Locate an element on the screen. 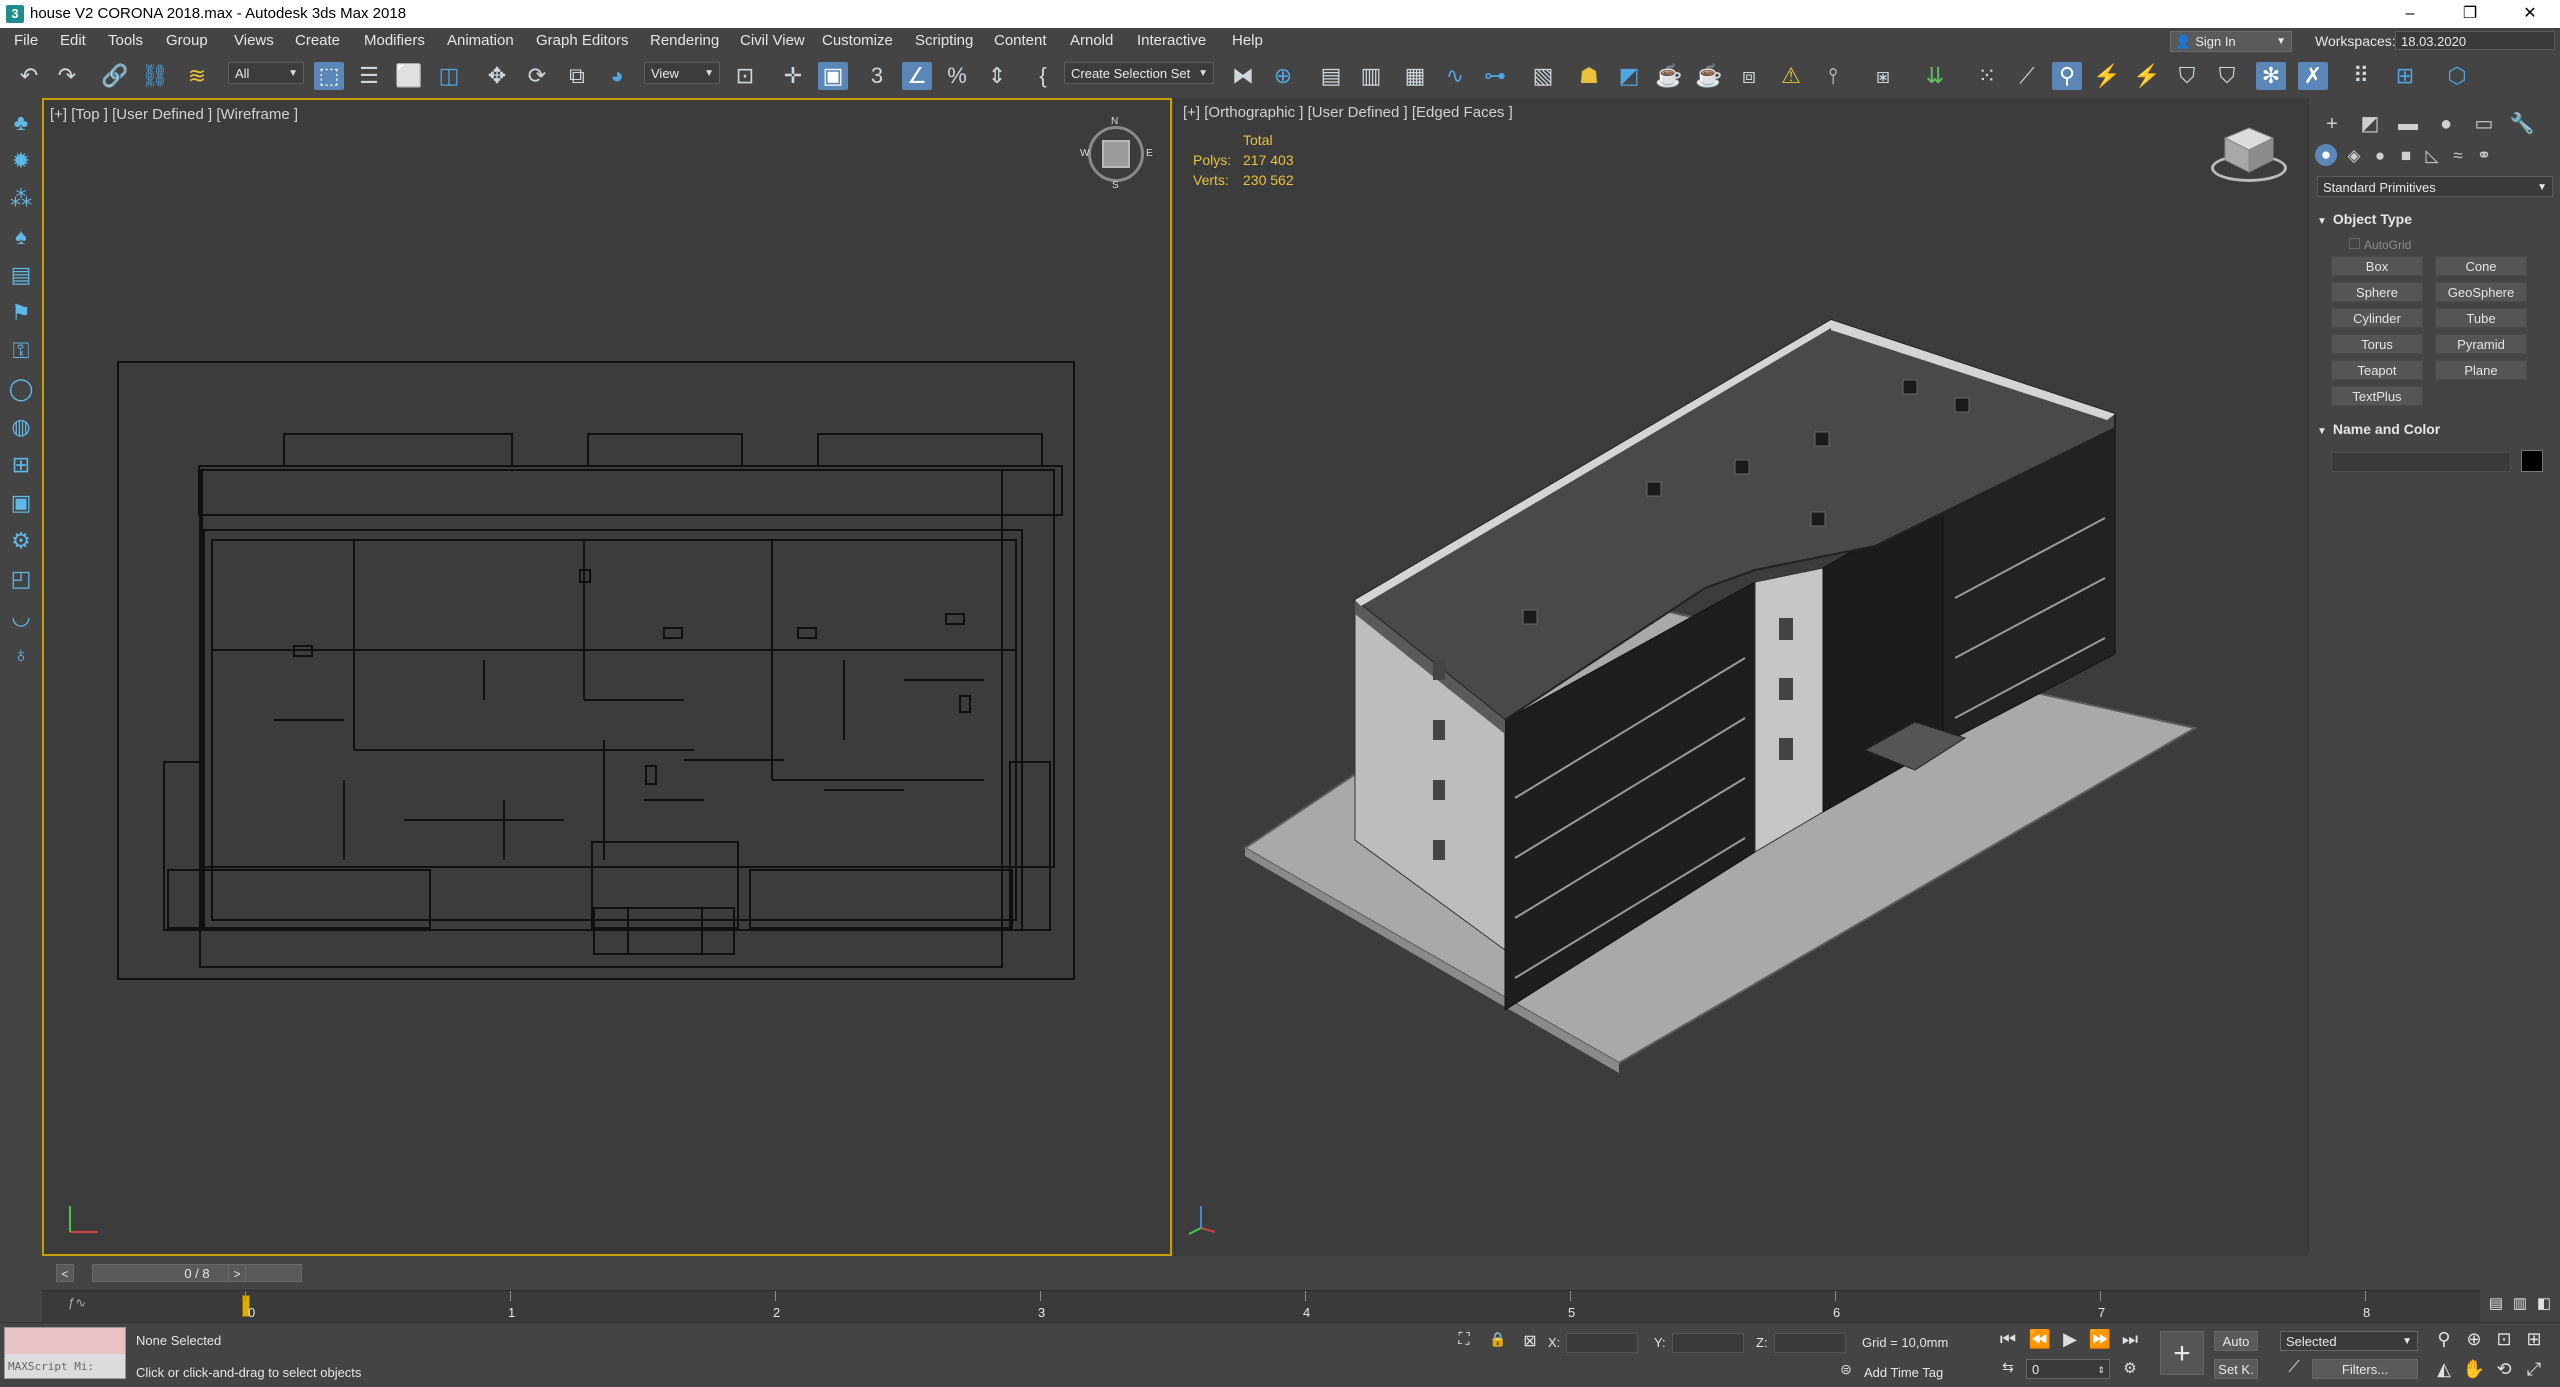  lock-icon: 🔒 is located at coordinates (1498, 1339).